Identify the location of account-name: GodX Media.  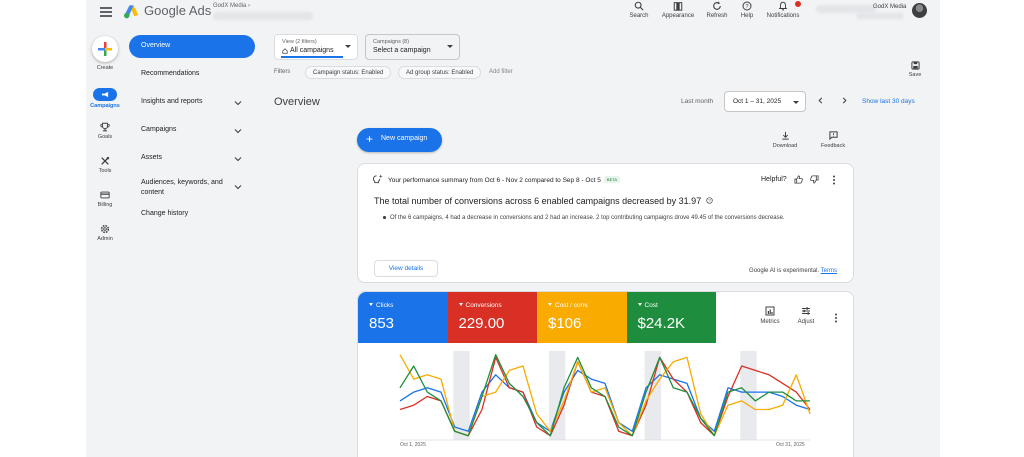
(230, 6).